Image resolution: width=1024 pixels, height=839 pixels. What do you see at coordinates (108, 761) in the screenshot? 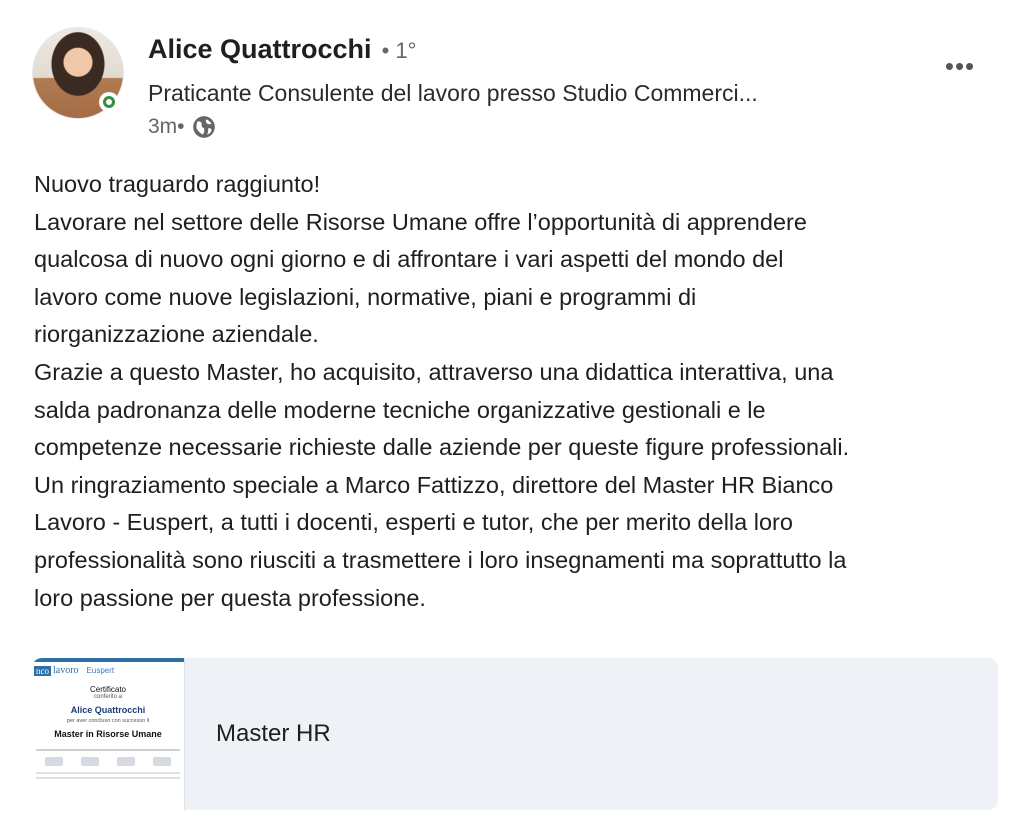
I see `certificate-seals` at bounding box center [108, 761].